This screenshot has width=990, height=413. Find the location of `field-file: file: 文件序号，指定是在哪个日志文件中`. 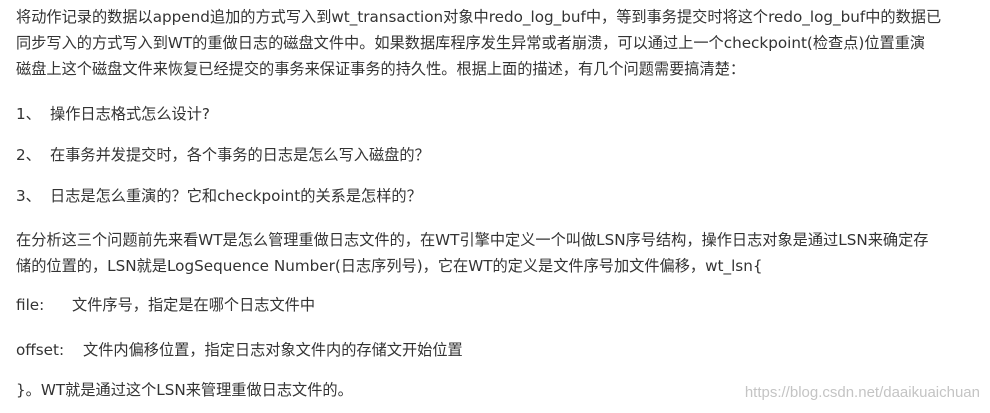

field-file: file: 文件序号，指定是在哪个日志文件中 is located at coordinates (165, 305).